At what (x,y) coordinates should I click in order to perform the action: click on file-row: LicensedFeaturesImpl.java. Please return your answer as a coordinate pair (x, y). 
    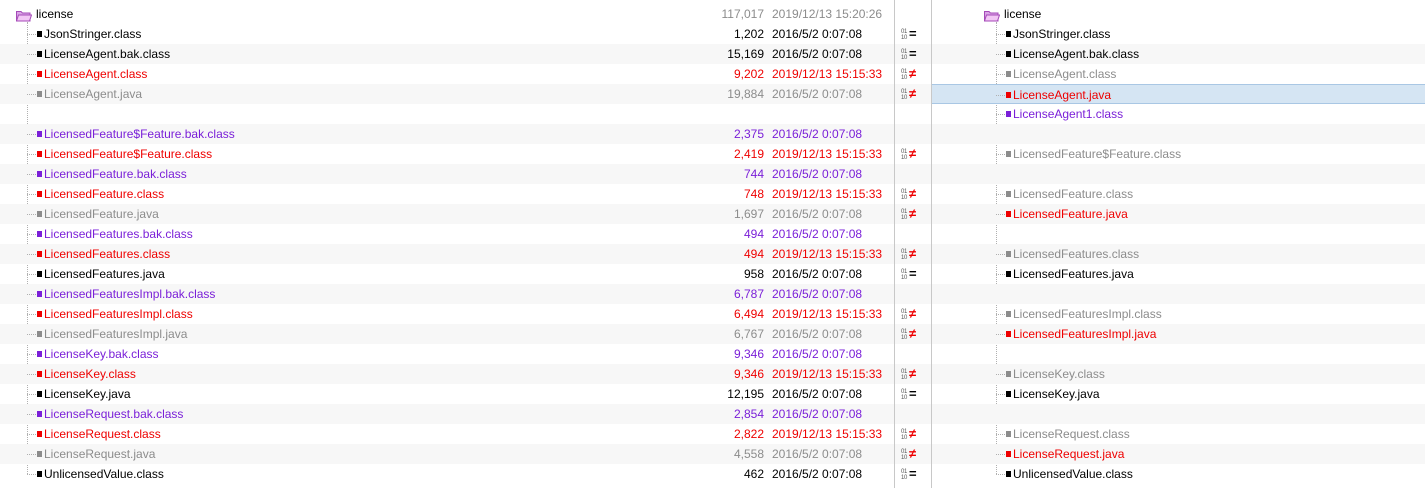
    Looking at the image, I should click on (1178, 334).